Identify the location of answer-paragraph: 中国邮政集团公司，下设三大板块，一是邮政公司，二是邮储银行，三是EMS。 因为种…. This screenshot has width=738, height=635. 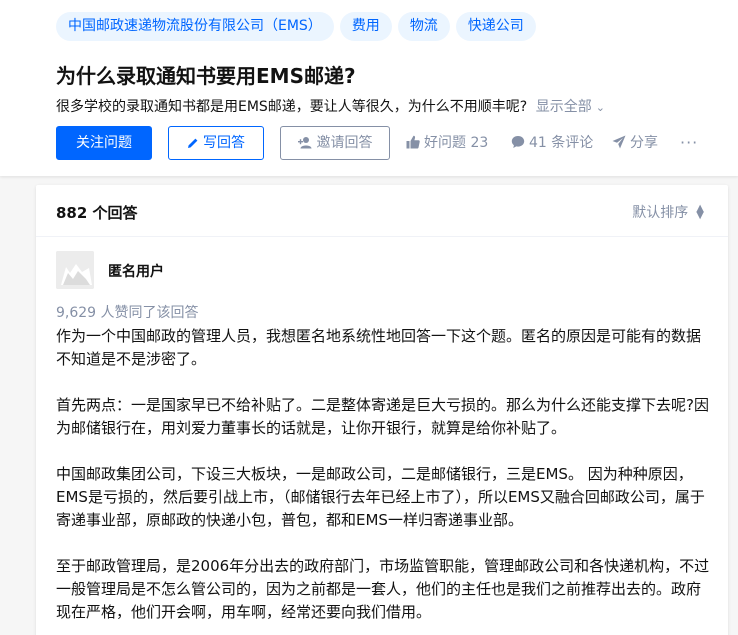
(380, 497).